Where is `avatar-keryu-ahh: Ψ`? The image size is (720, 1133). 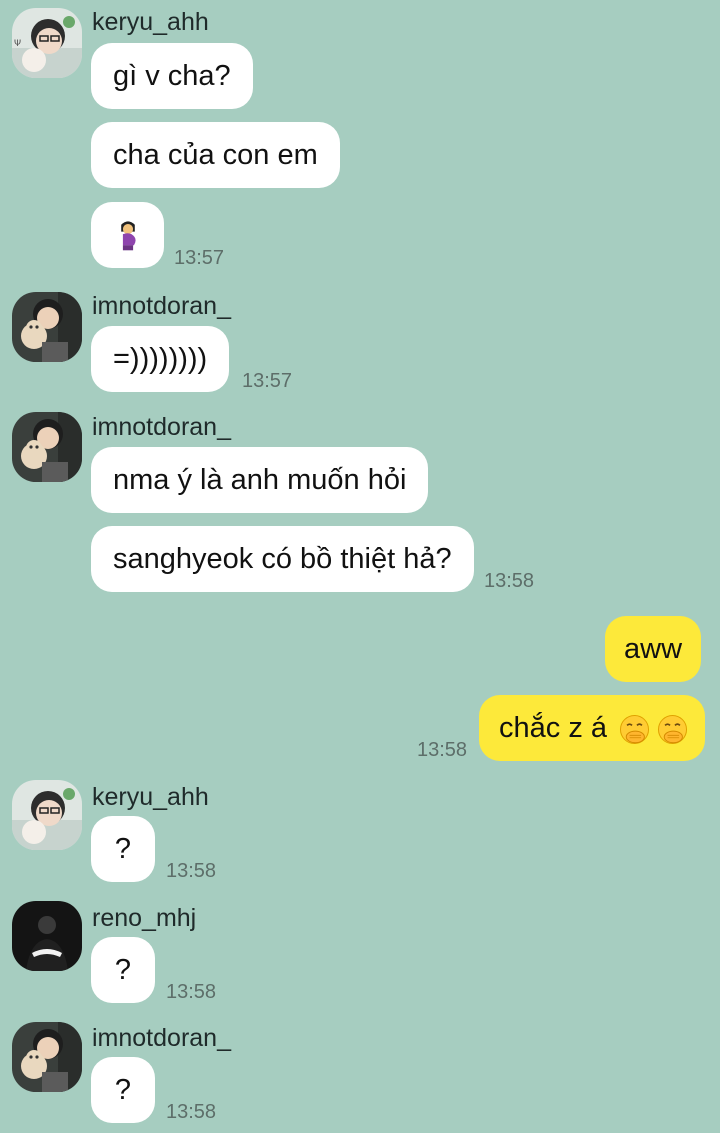 avatar-keryu-ahh: Ψ is located at coordinates (47, 43).